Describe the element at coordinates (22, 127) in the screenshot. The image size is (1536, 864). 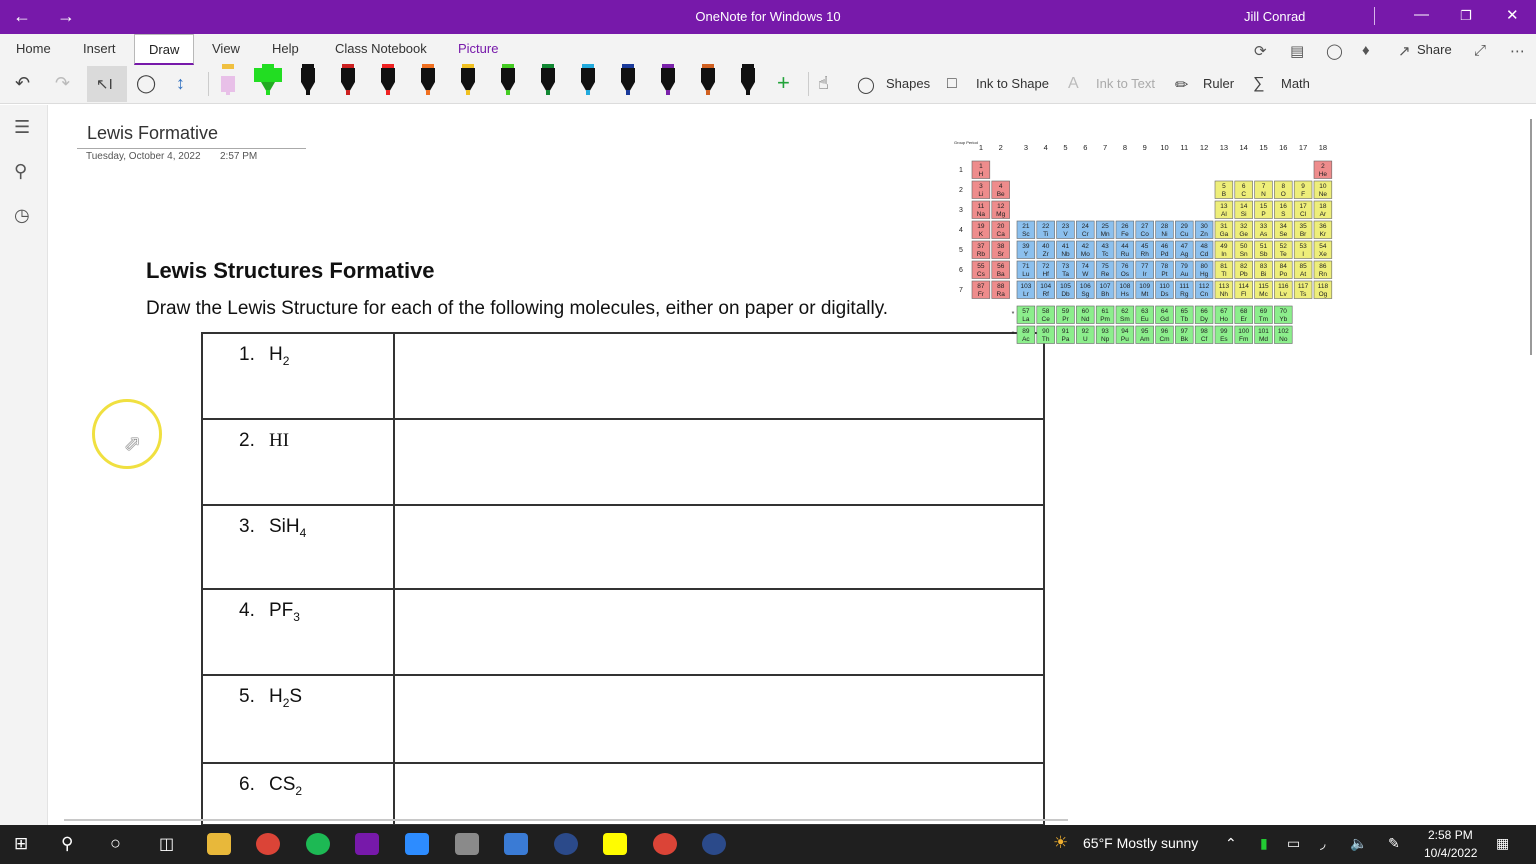
I see `notebooks-icon: ☰` at that location.